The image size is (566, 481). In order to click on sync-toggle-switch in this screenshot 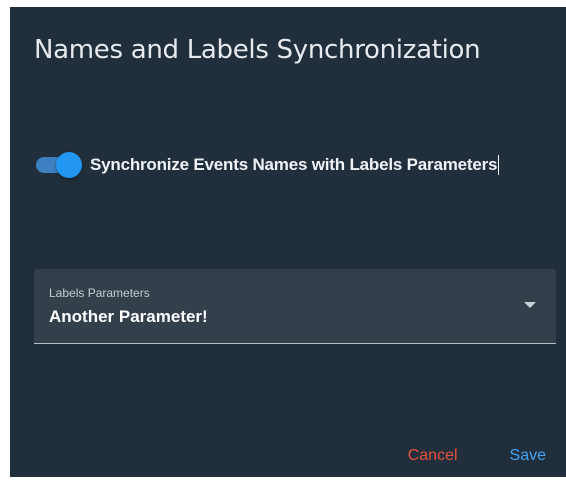, I will do `click(58, 165)`.